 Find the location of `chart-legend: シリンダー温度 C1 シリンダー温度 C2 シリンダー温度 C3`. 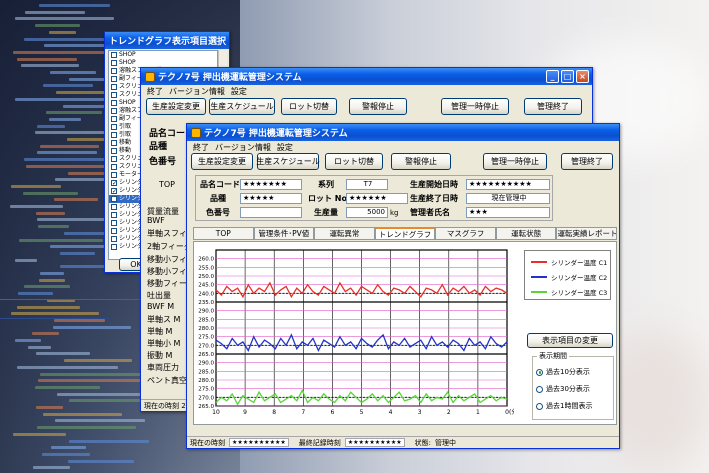

chart-legend: シリンダー温度 C1 シリンダー温度 C2 シリンダー温度 C3 is located at coordinates (567, 275).